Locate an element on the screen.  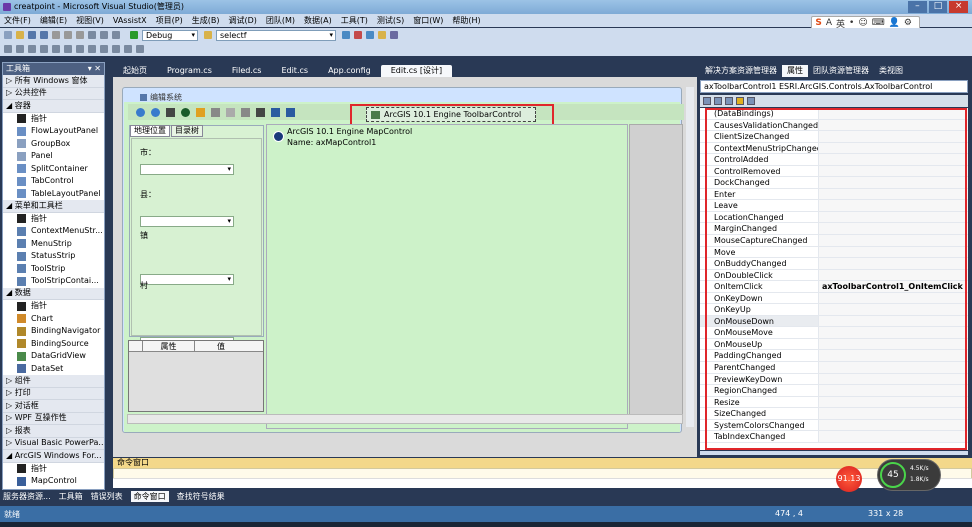
attr-name-column: 属性 is located at coordinates (169, 346).